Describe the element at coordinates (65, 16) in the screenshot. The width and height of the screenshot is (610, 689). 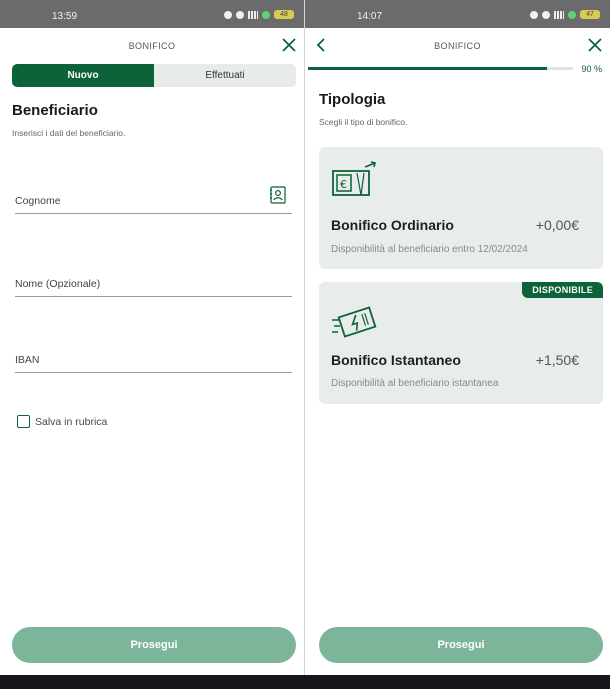
I see `status-time: 13:59` at that location.